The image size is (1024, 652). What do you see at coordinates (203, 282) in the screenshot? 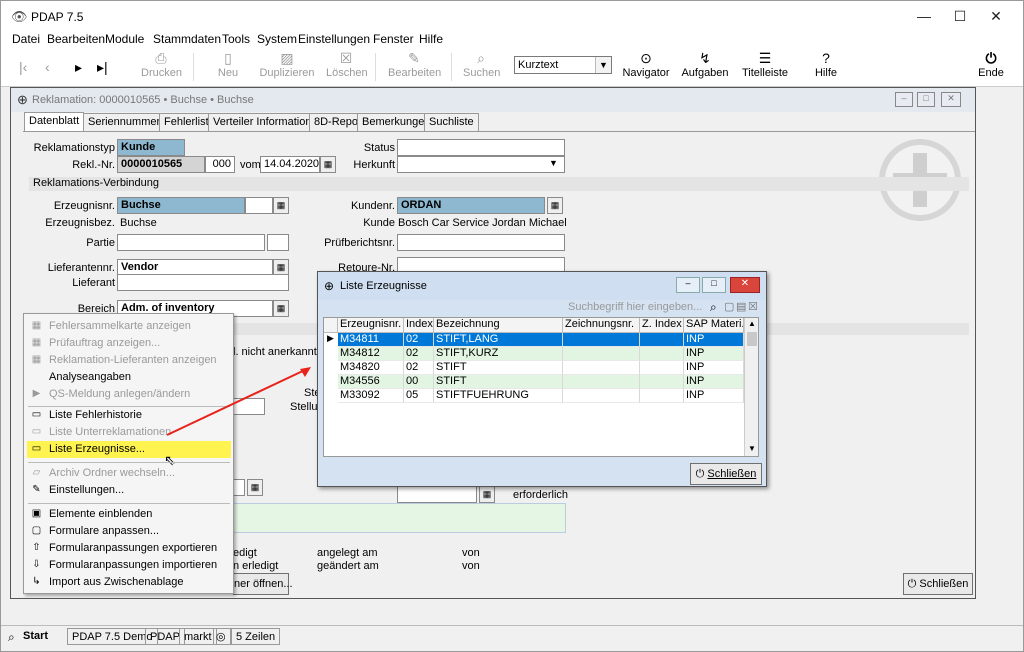
I see `lieferant-field` at bounding box center [203, 282].